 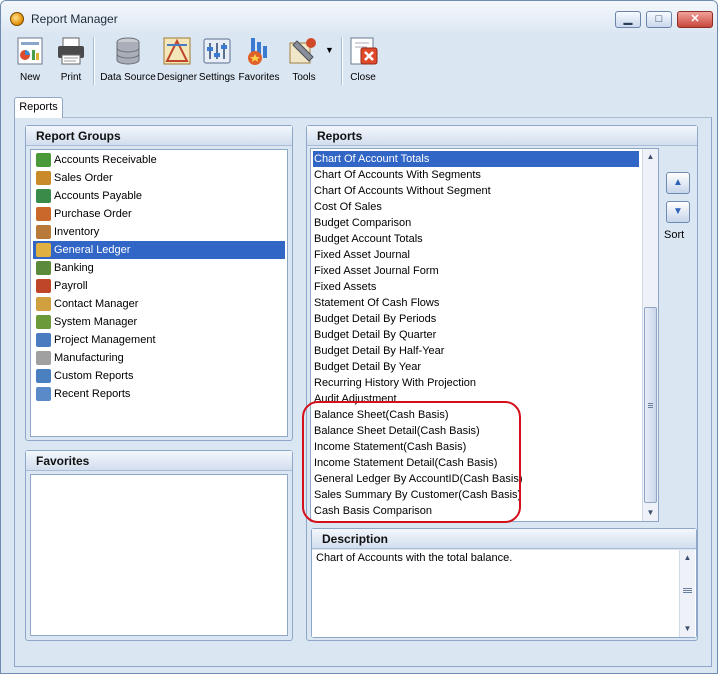 I want to click on report-group-label: General Ledger, so click(x=92, y=250).